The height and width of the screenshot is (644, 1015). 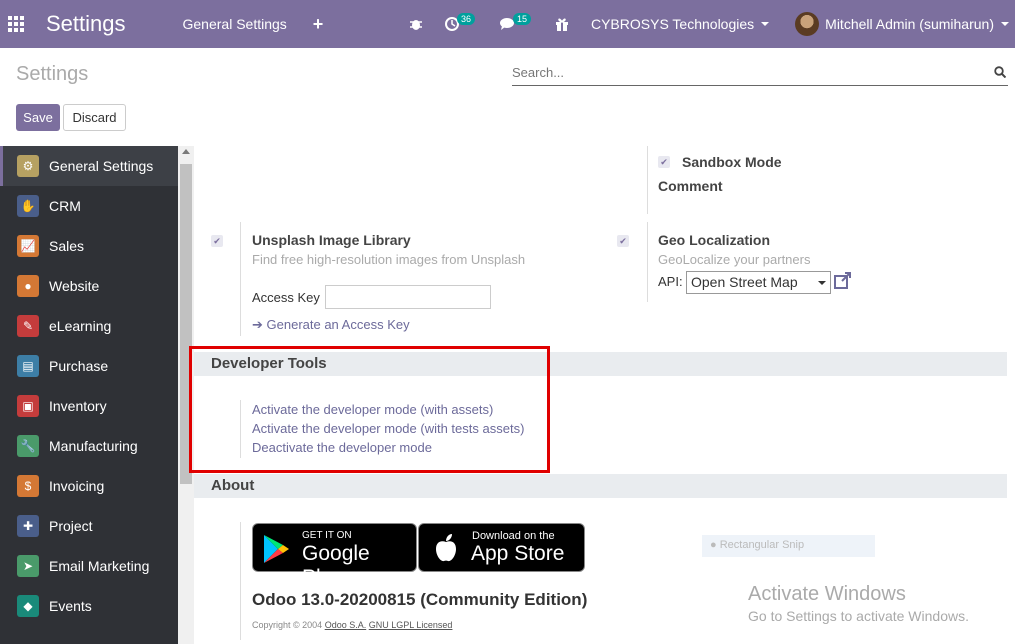 I want to click on app-brand: Settings, so click(x=86, y=24).